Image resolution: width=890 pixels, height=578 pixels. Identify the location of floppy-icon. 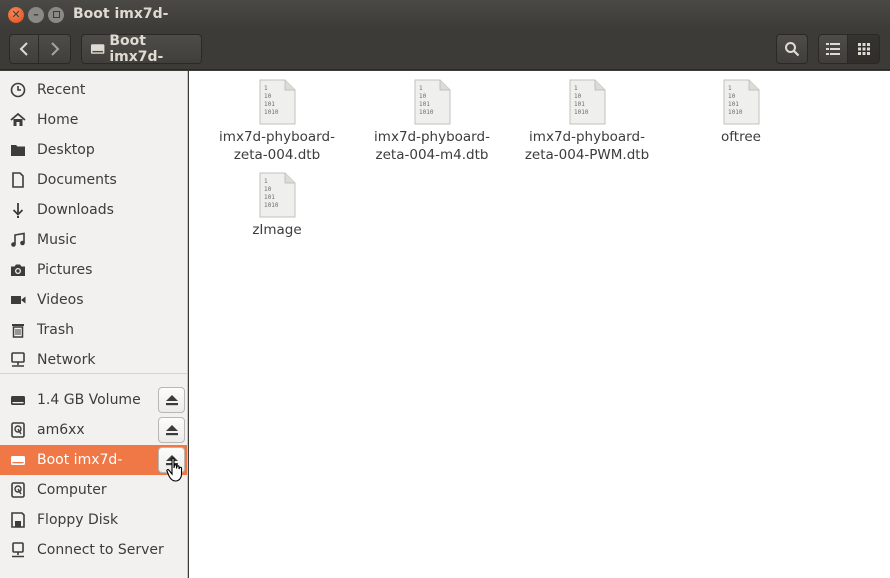
(18, 520).